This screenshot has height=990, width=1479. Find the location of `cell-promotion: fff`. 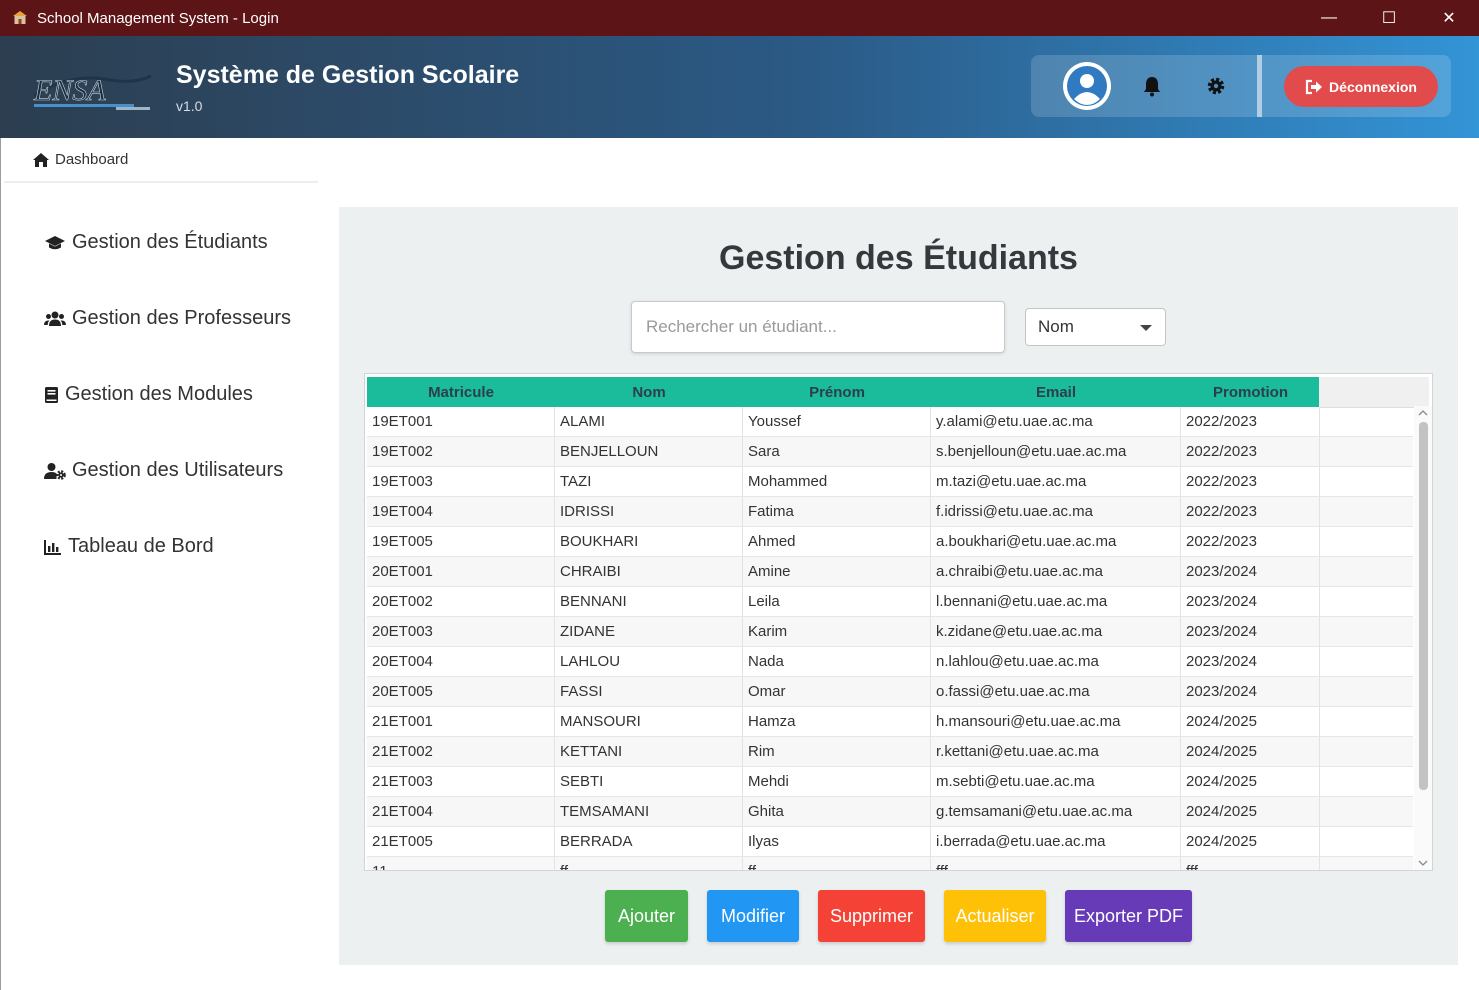

cell-promotion: fff is located at coordinates (1250, 863).